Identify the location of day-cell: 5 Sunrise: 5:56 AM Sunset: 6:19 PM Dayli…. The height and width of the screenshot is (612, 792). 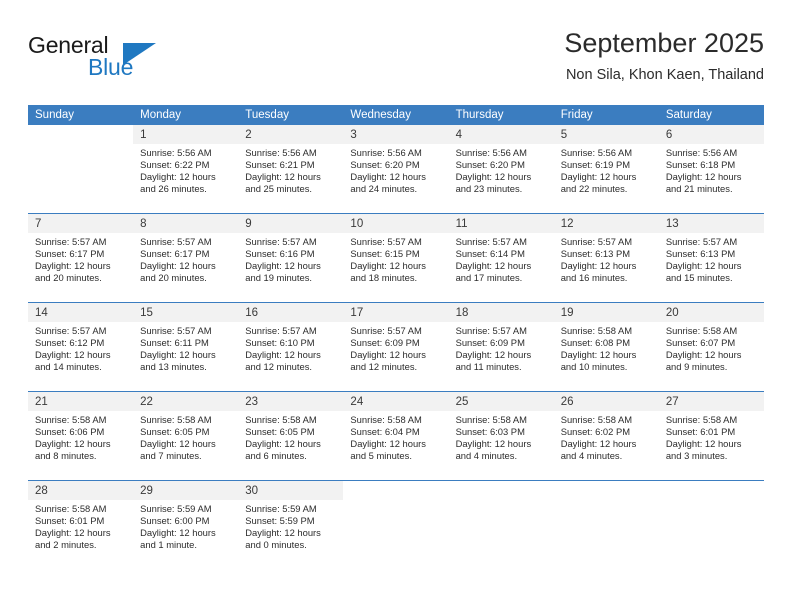
(606, 169).